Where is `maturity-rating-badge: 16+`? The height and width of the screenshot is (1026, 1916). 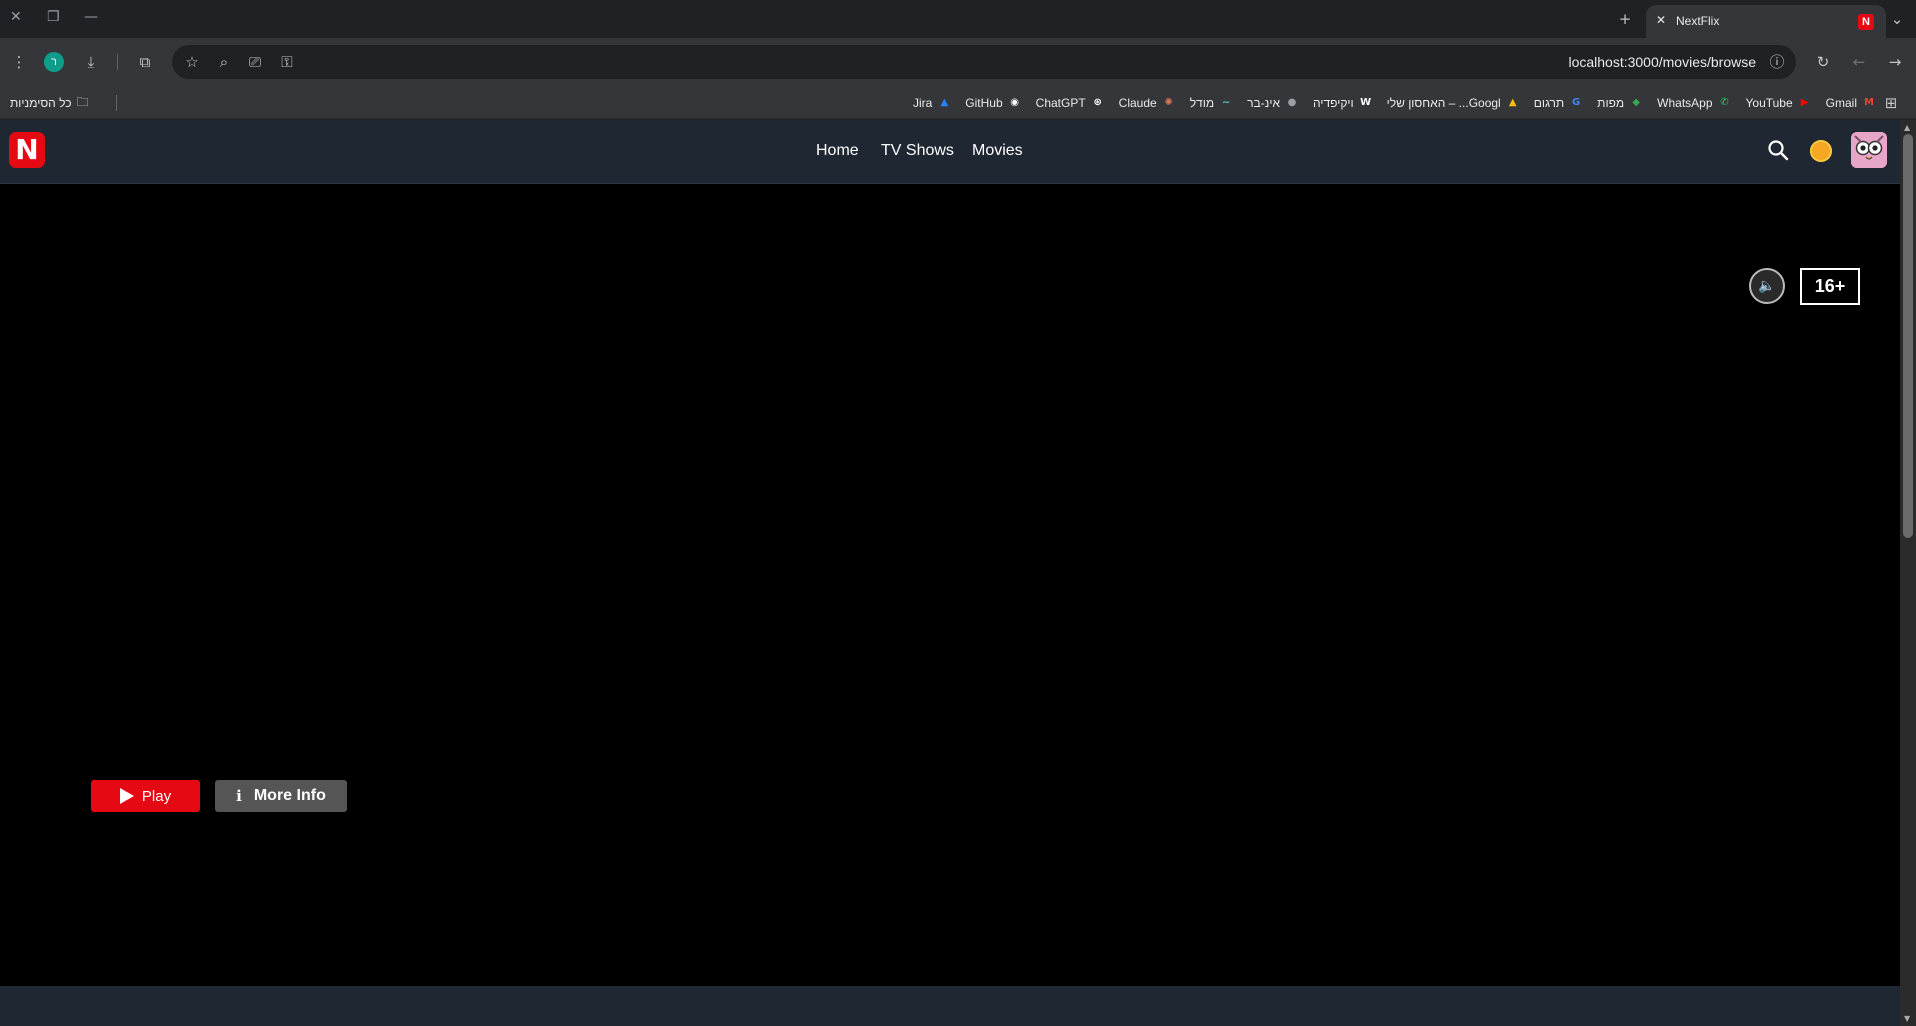 maturity-rating-badge: 16+ is located at coordinates (1830, 286).